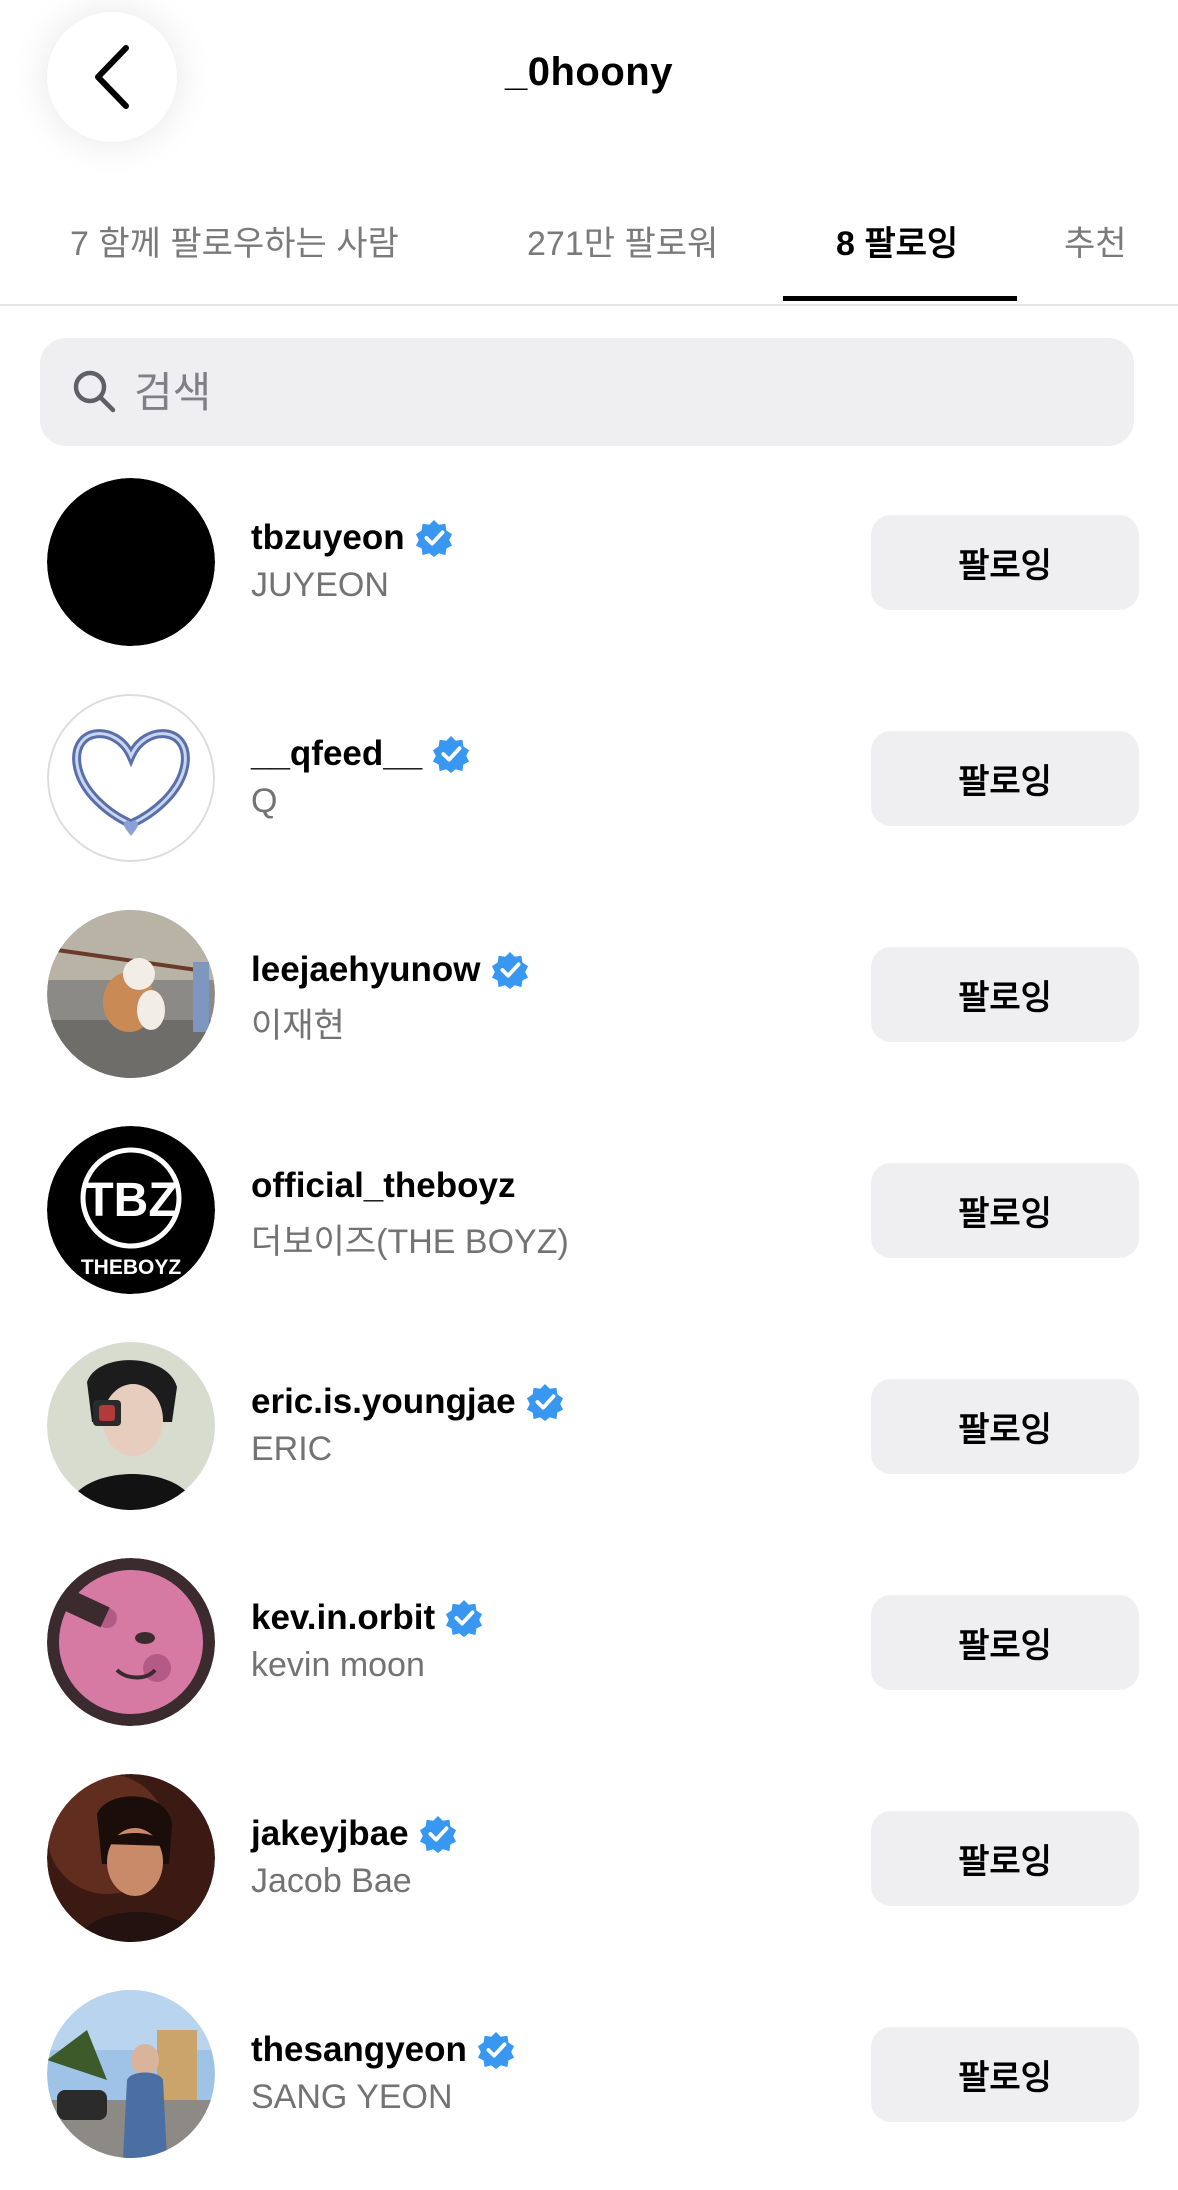 The width and height of the screenshot is (1178, 2190). I want to click on list-item: kev.in.orbit kevin moon 팔로잉, so click(589, 1650).